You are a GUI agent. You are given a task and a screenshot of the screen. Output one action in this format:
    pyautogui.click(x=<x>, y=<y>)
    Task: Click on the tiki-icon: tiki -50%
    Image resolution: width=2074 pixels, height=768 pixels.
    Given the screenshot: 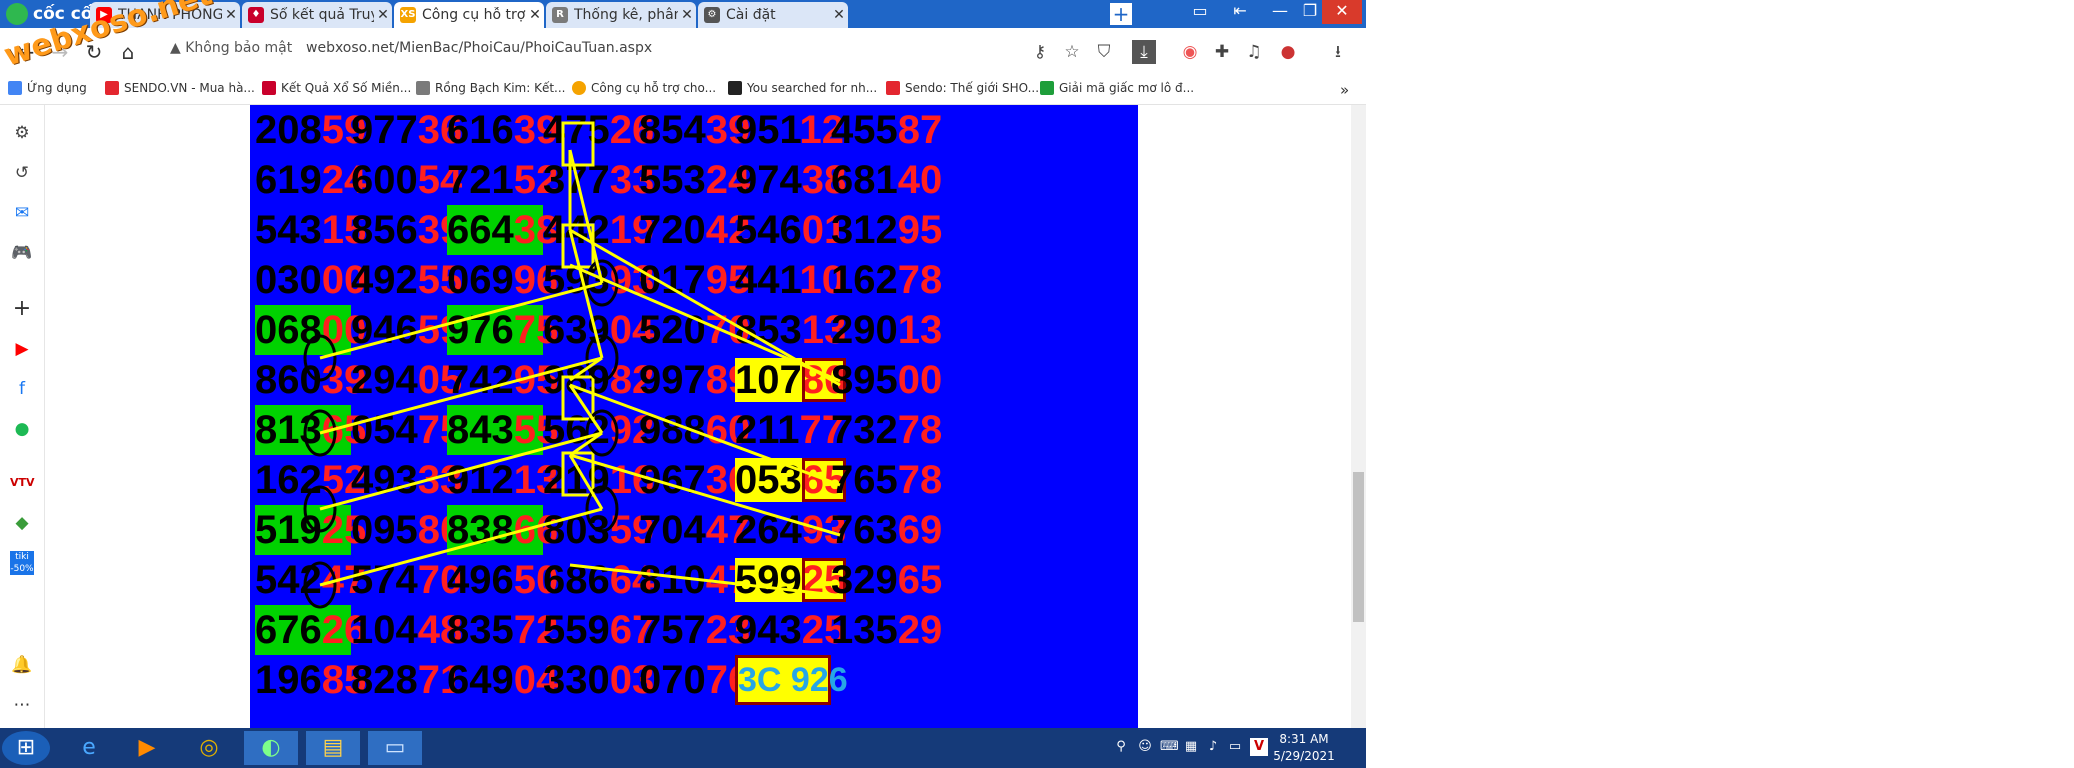 What is the action you would take?
    pyautogui.click(x=22, y=563)
    